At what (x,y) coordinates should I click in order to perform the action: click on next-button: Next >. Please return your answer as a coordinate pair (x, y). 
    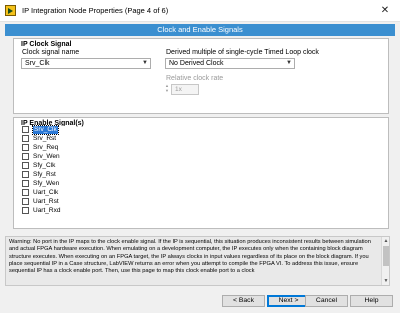
    Looking at the image, I should click on (288, 301).